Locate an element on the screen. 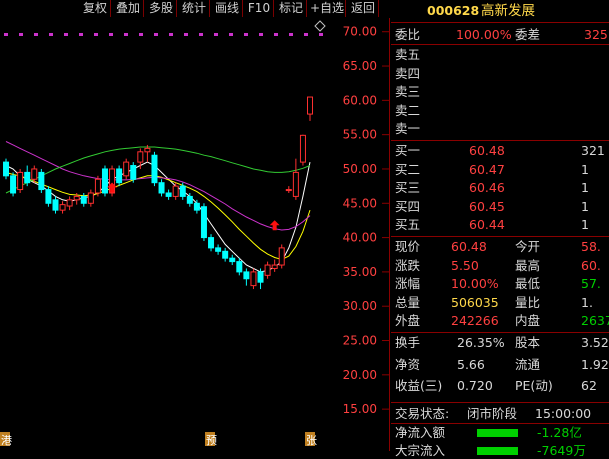 The height and width of the screenshot is (459, 609). weicha-label: 委差 is located at coordinates (528, 34).